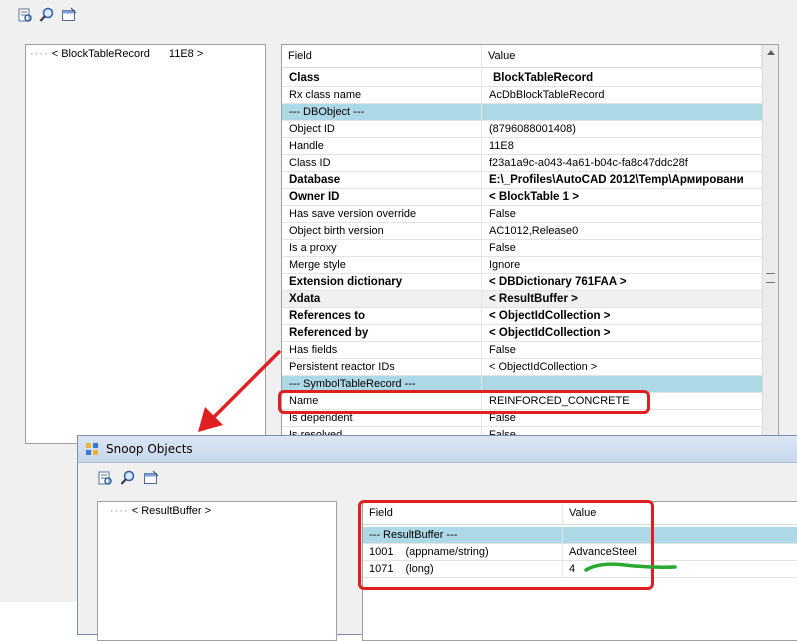 The height and width of the screenshot is (641, 797). Describe the element at coordinates (382, 367) in the screenshot. I see `field-cell: Persistent reactor IDs` at that location.